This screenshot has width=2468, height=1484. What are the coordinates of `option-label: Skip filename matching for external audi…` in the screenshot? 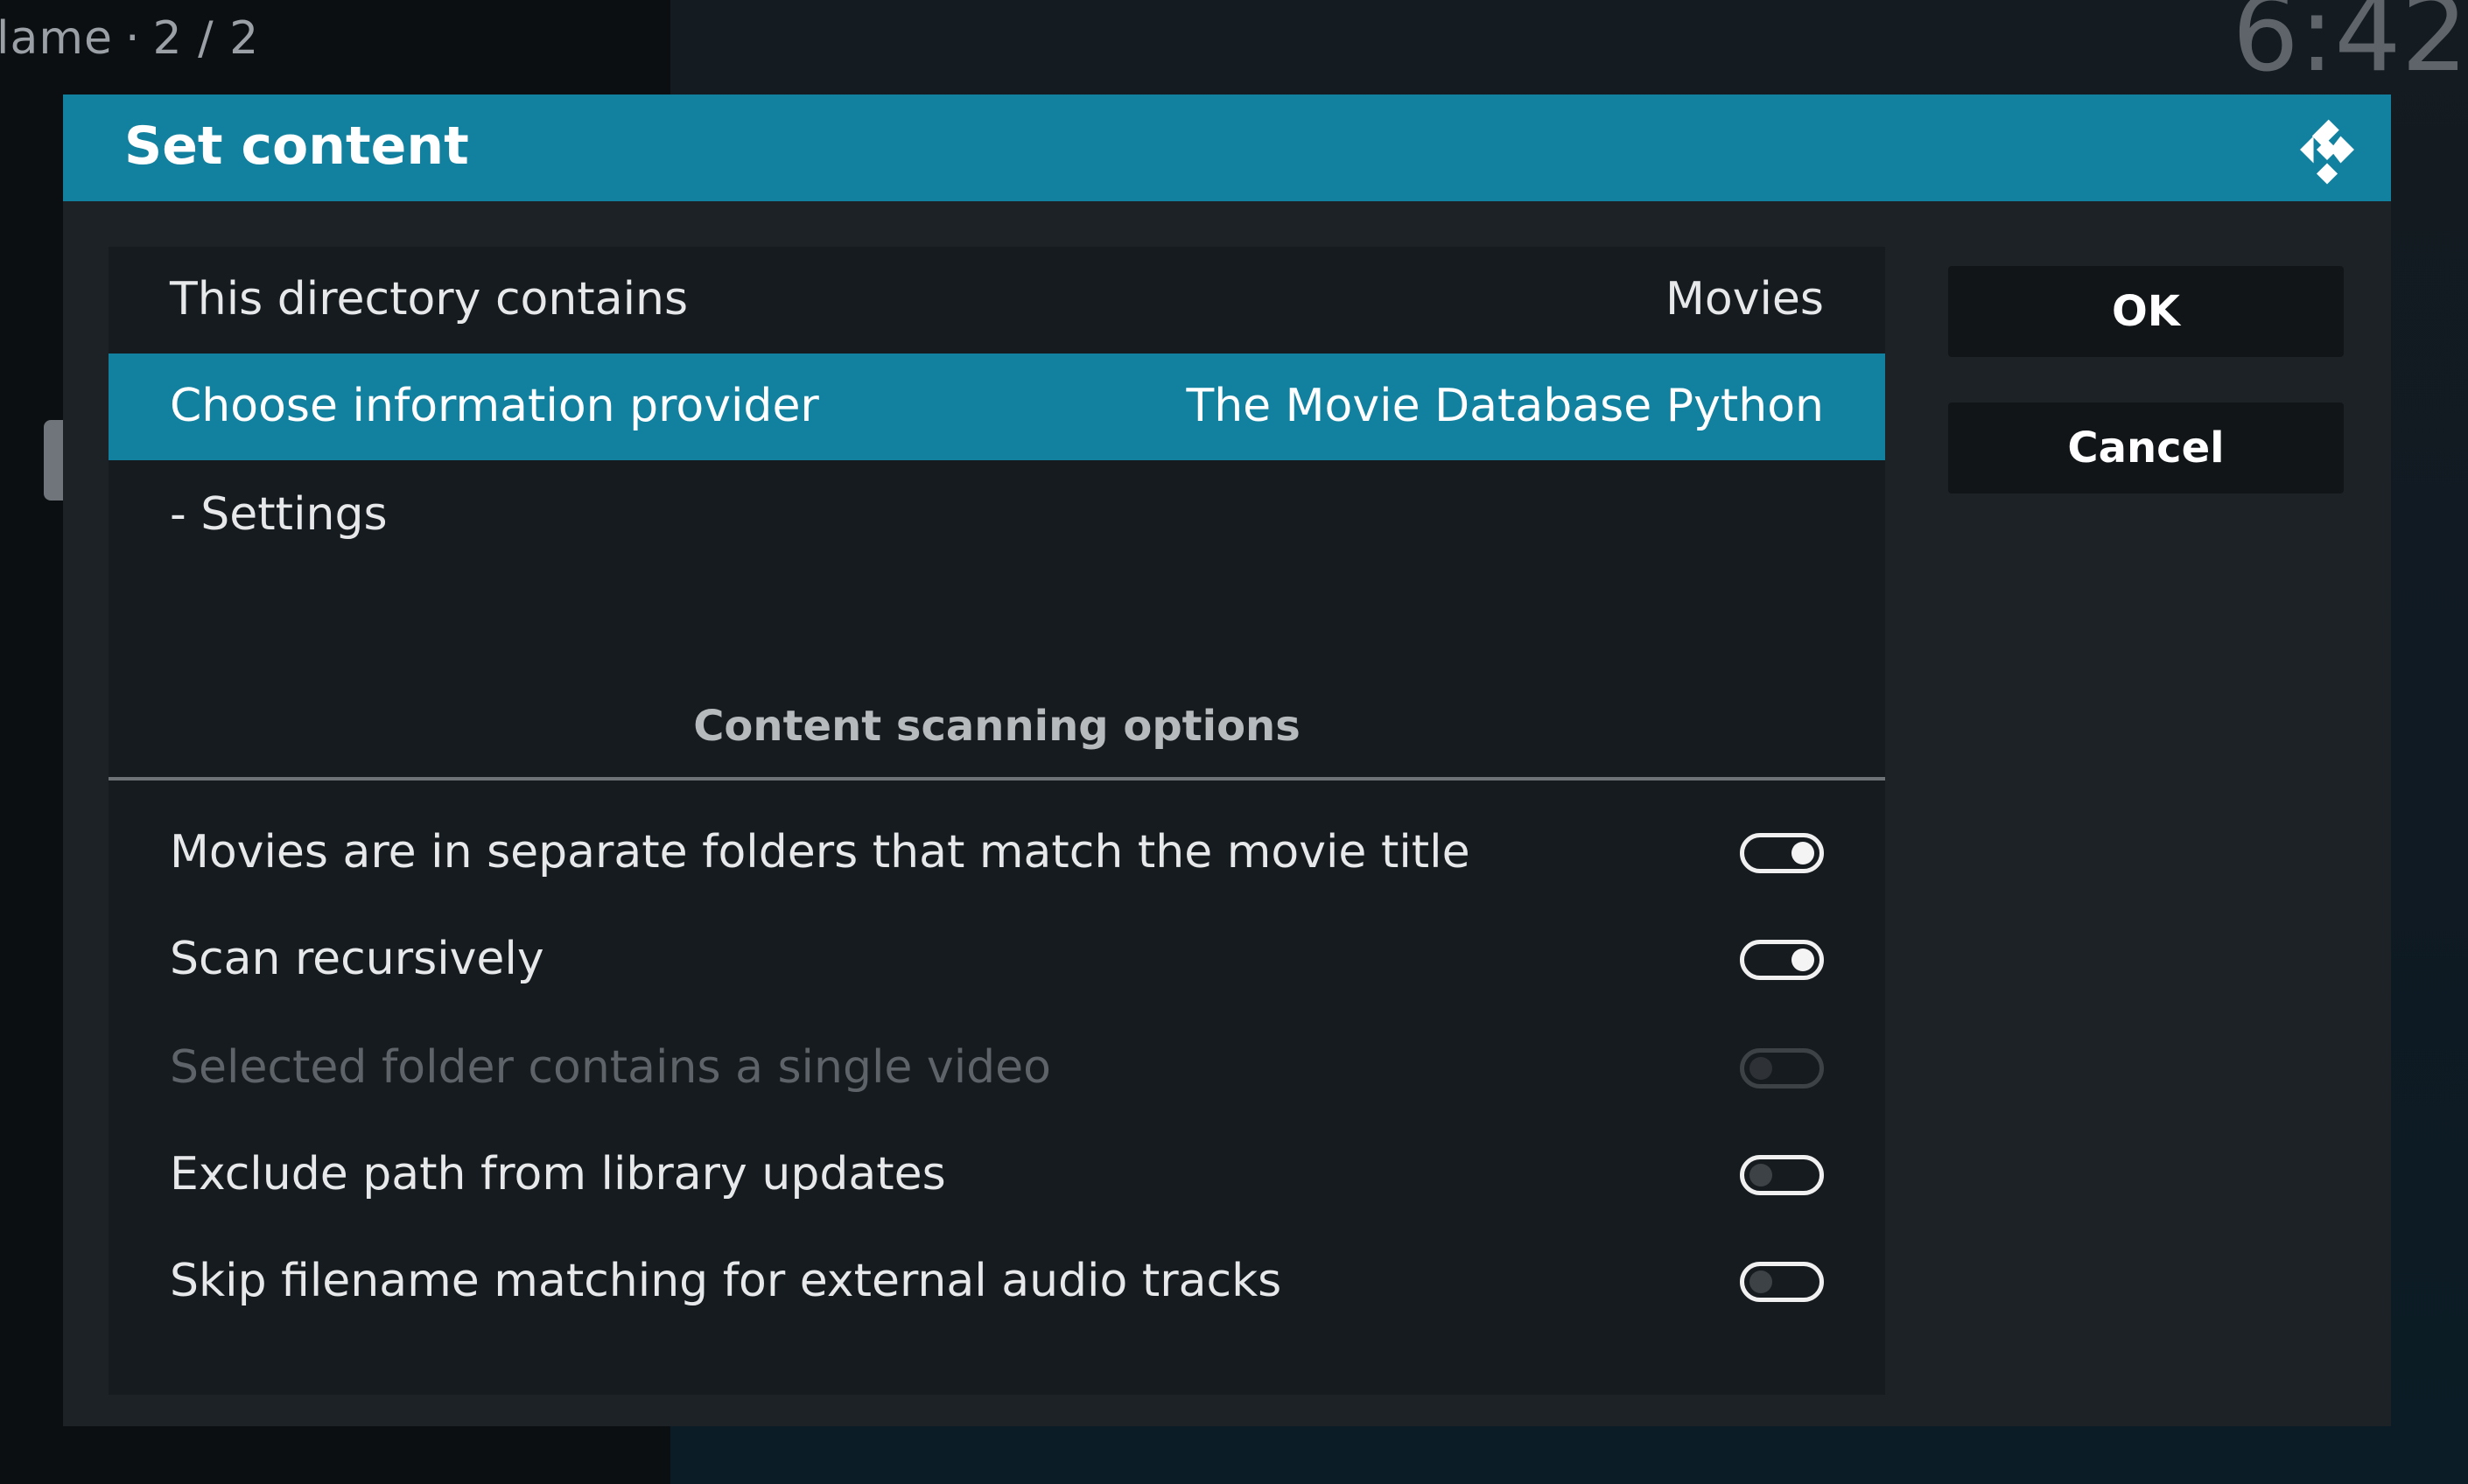 It's located at (726, 1281).